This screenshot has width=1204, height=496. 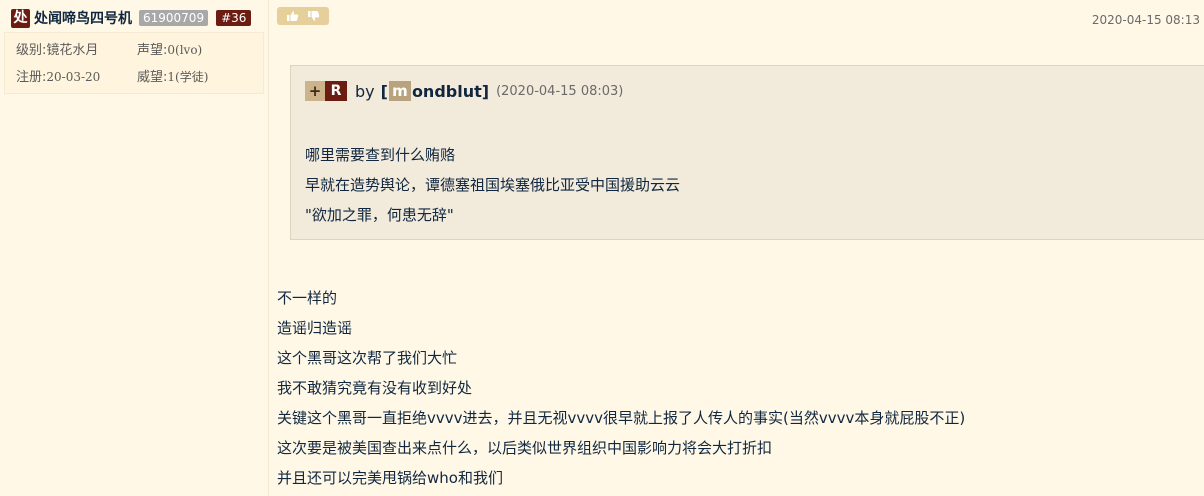 I want to click on reputation-field: 威望:1(学徒), so click(x=172, y=75).